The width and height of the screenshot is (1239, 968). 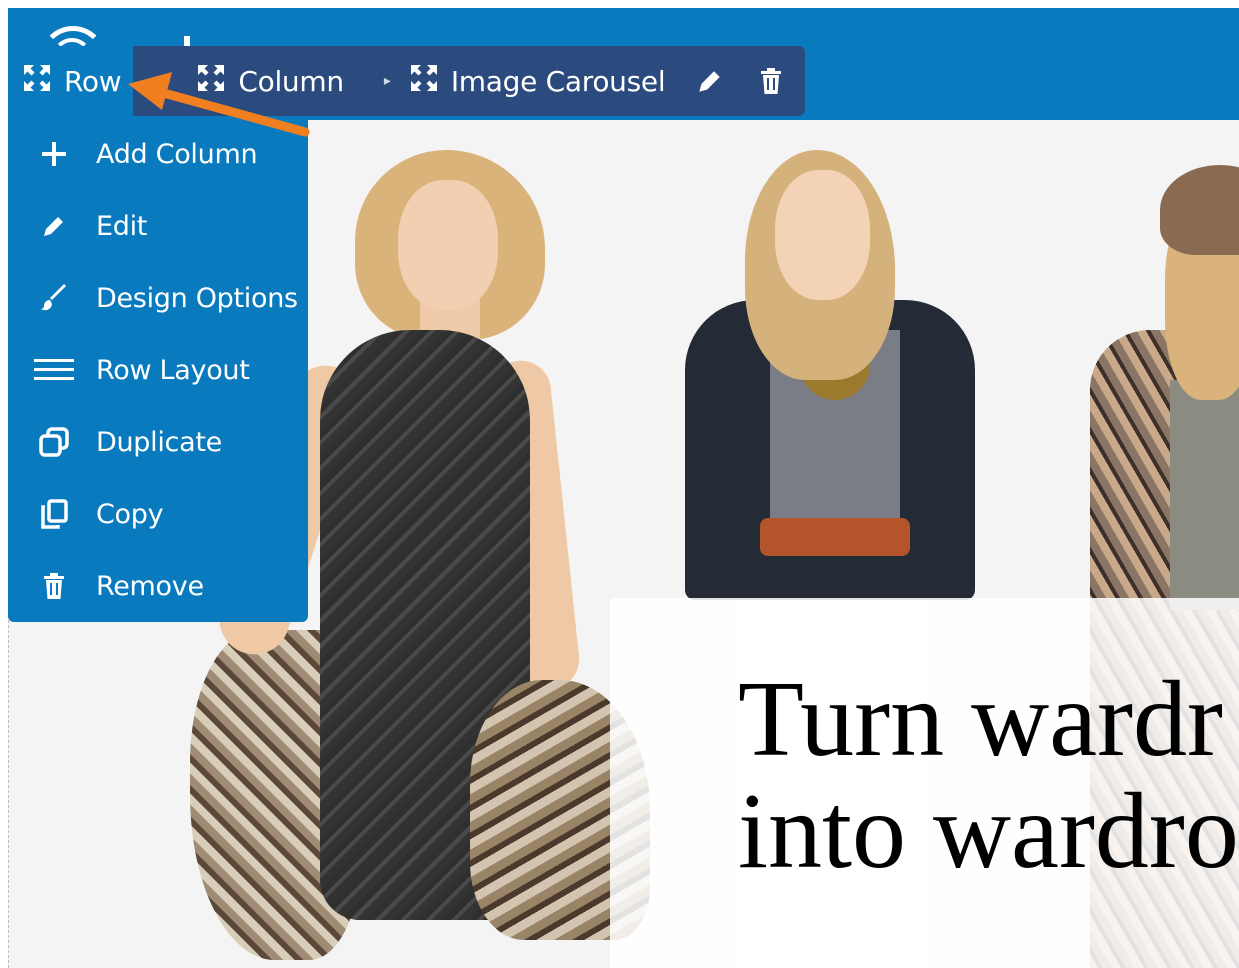 I want to click on breadcrumb-item-column: Column, so click(x=270, y=81).